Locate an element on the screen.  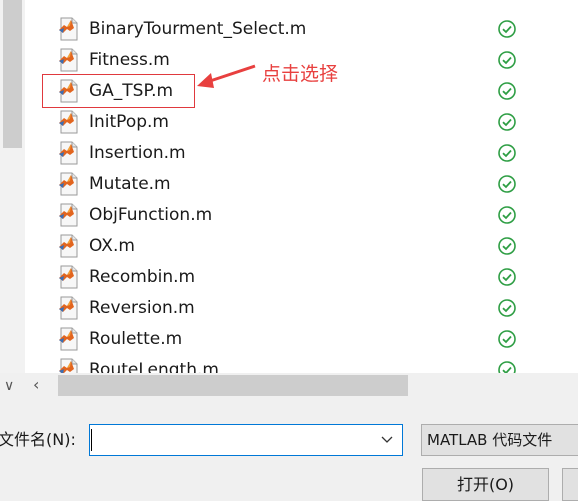
file-row: Insertion.m is located at coordinates (310, 153).